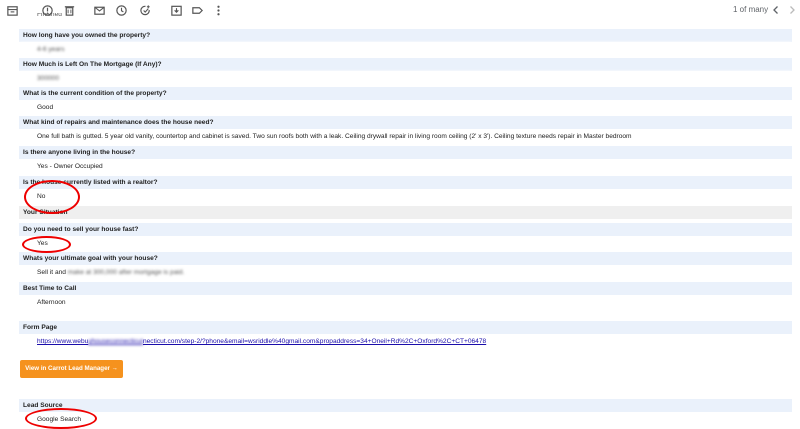  Describe the element at coordinates (99, 10) in the screenshot. I see `mark-unread-icon` at that location.